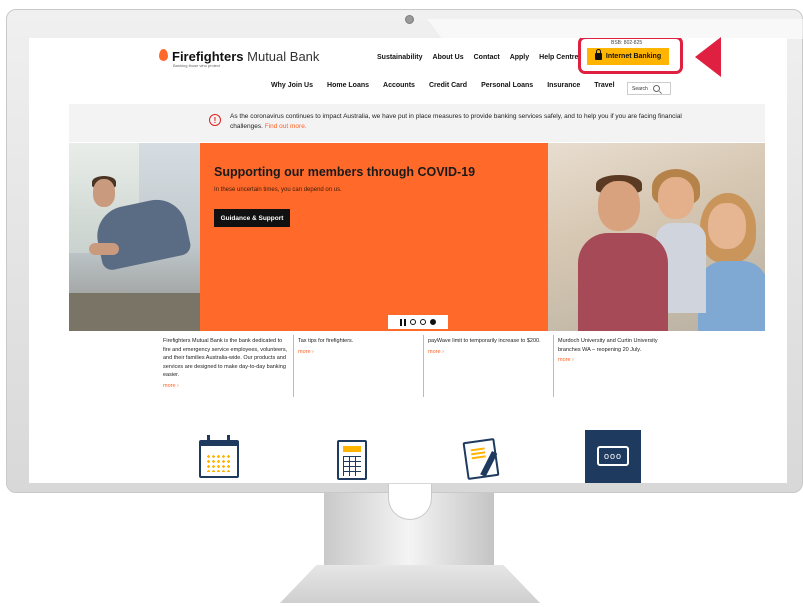 The width and height of the screenshot is (803, 607). I want to click on news-text: Tax tips for firefighters., so click(326, 341).